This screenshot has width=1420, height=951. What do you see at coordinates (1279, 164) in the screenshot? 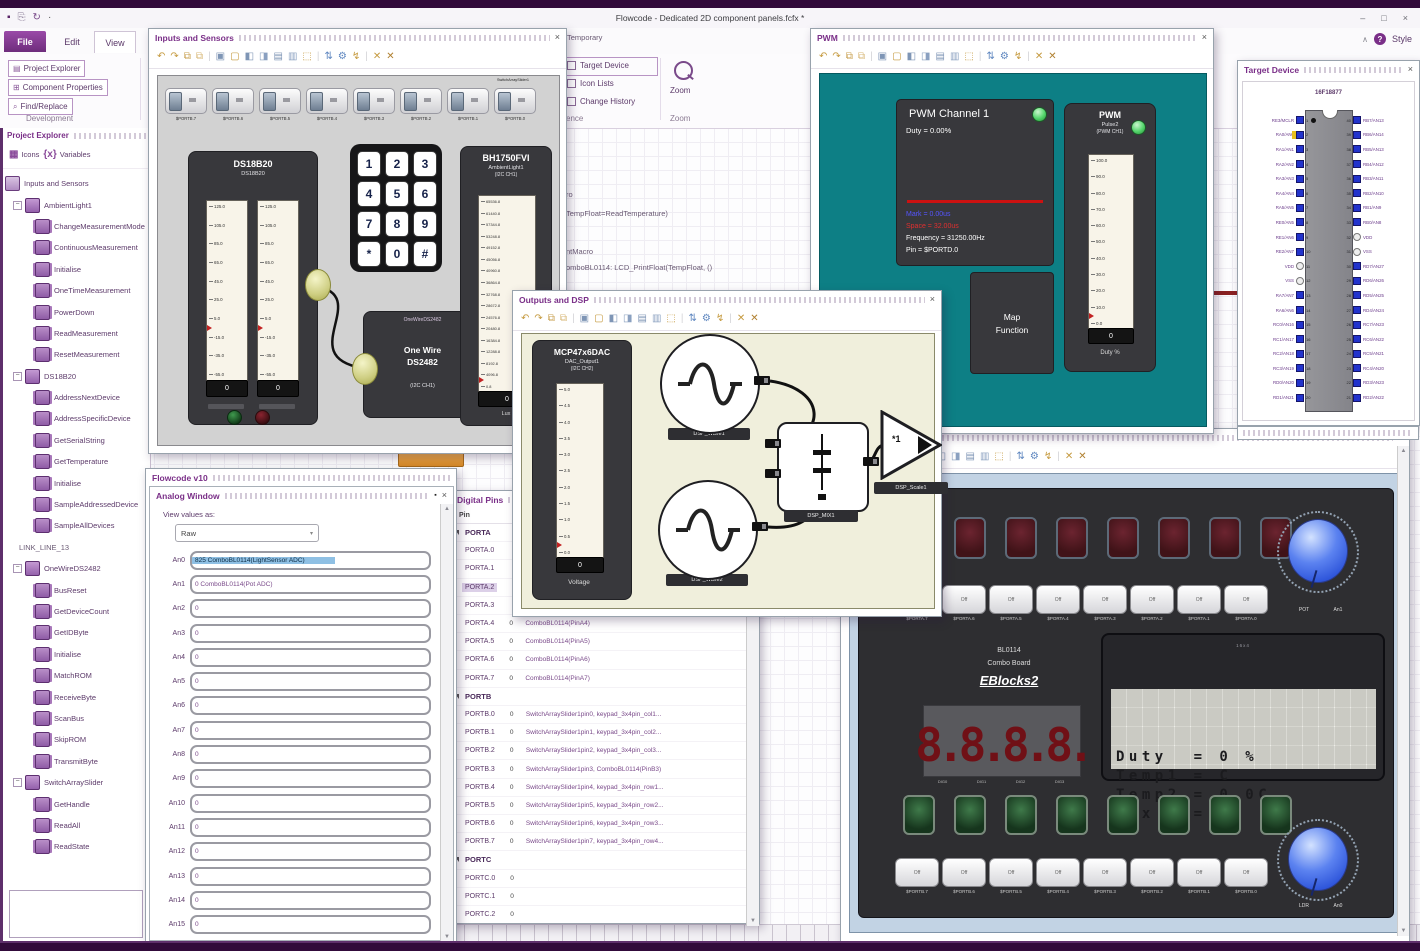
I see `chip-pin: RA2/AN2 4` at bounding box center [1279, 164].